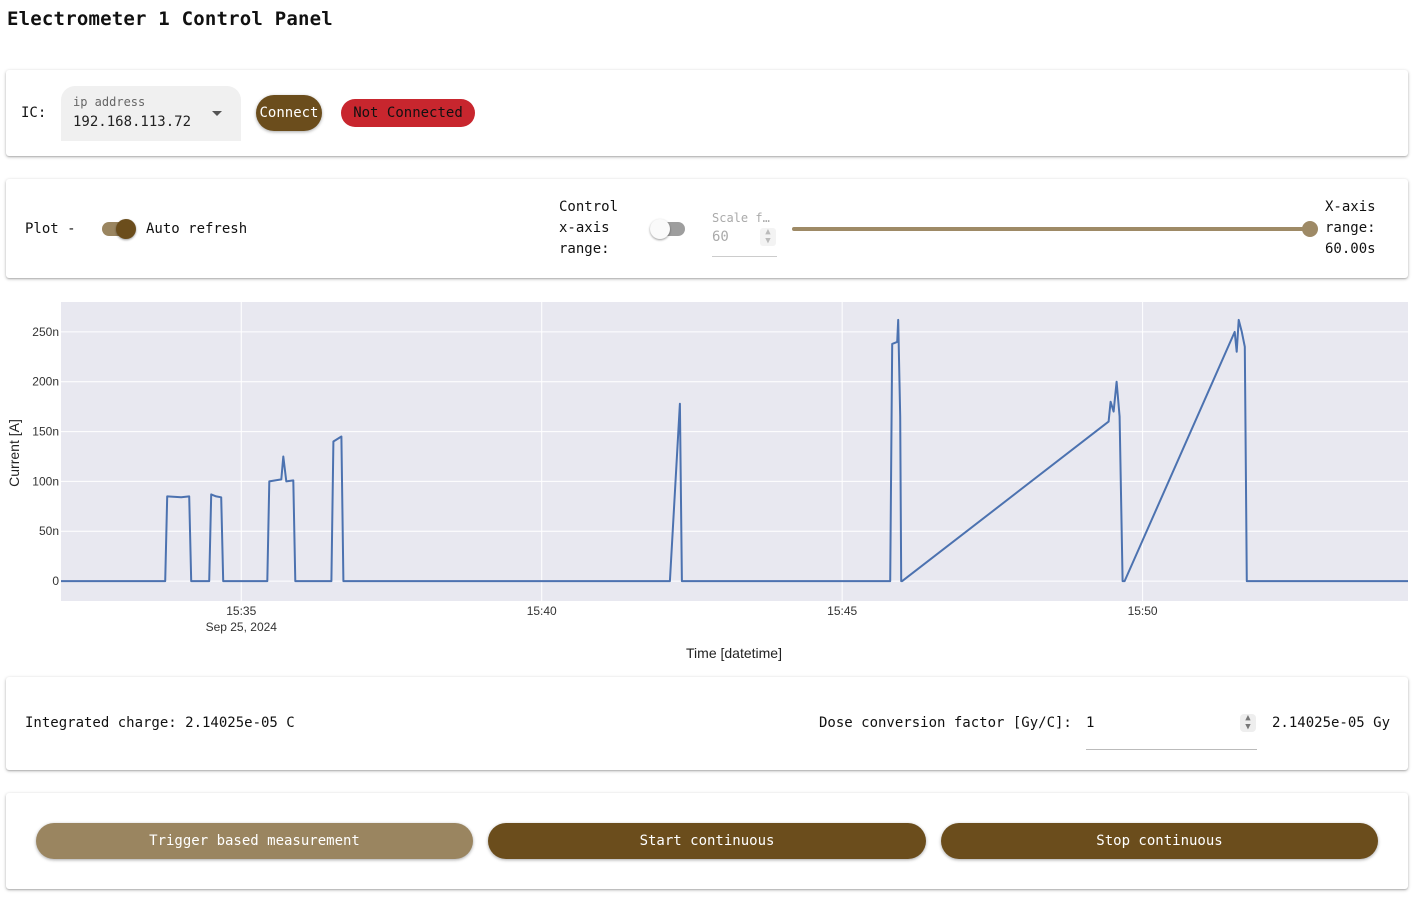  I want to click on y-tick-label: 100n, so click(45, 481).